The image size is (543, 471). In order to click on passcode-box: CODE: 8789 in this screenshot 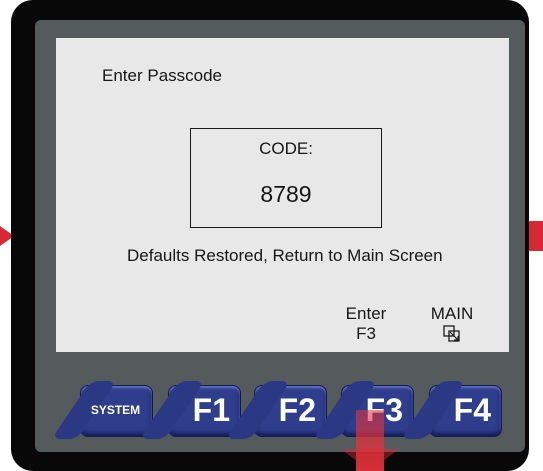, I will do `click(286, 178)`.